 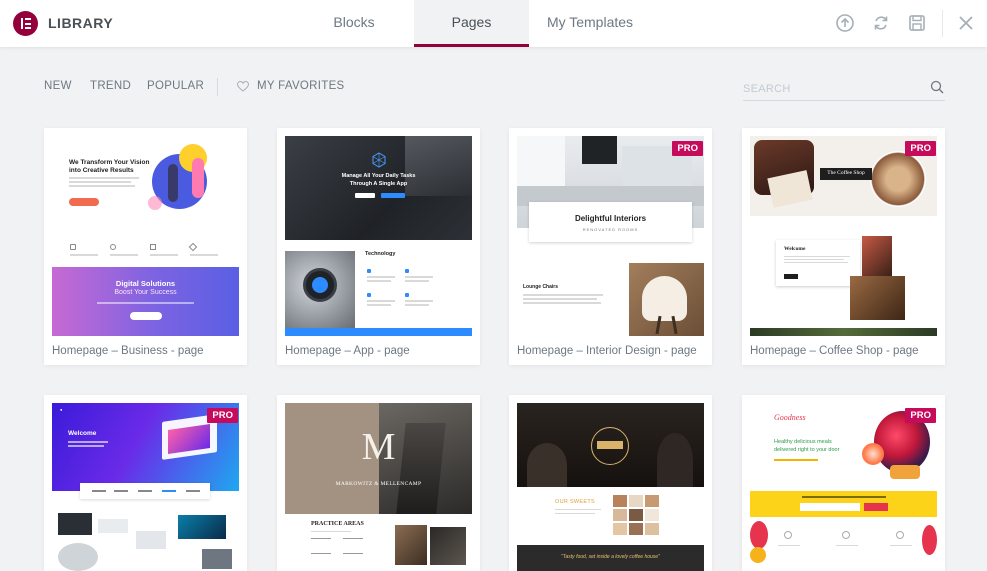 What do you see at coordinates (145, 487) in the screenshot?
I see `template-thumbnail: ● Welcome` at bounding box center [145, 487].